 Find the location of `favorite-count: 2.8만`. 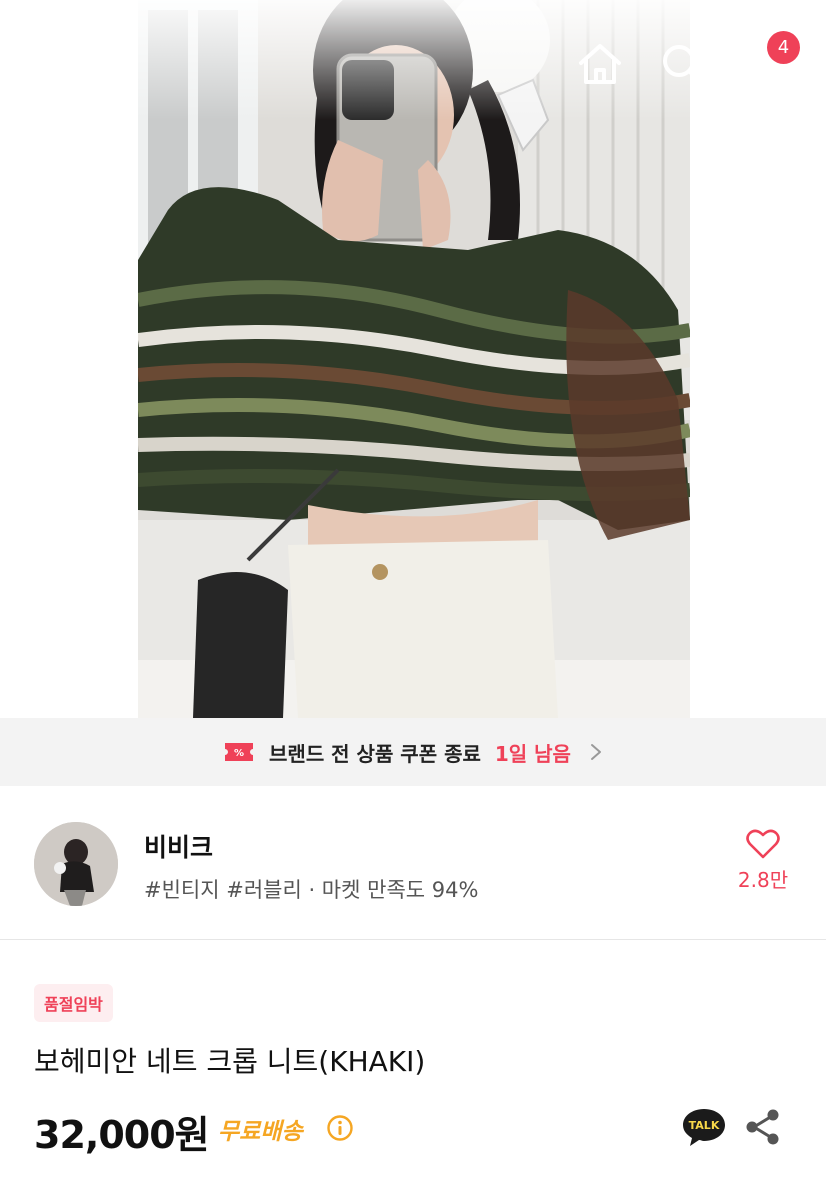

favorite-count: 2.8만 is located at coordinates (763, 880).